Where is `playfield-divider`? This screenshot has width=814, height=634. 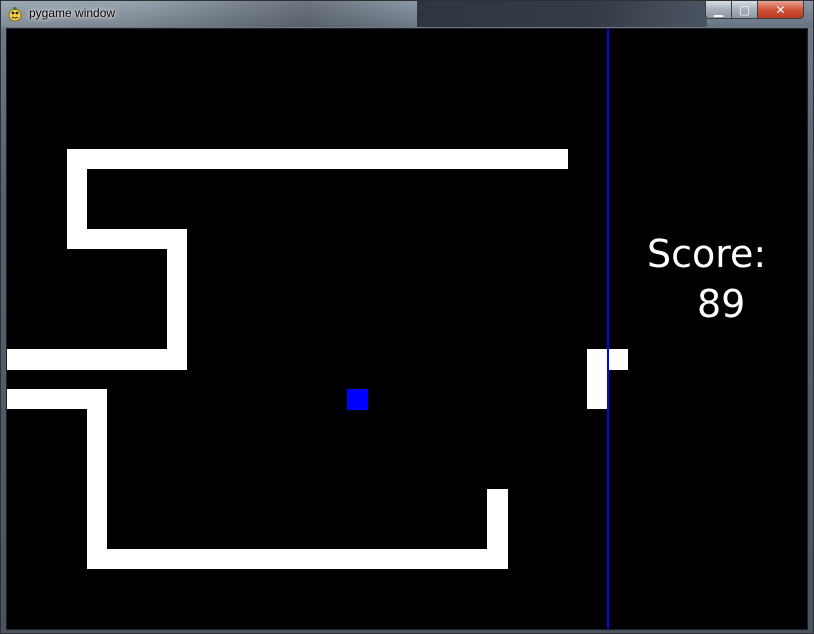 playfield-divider is located at coordinates (608, 329).